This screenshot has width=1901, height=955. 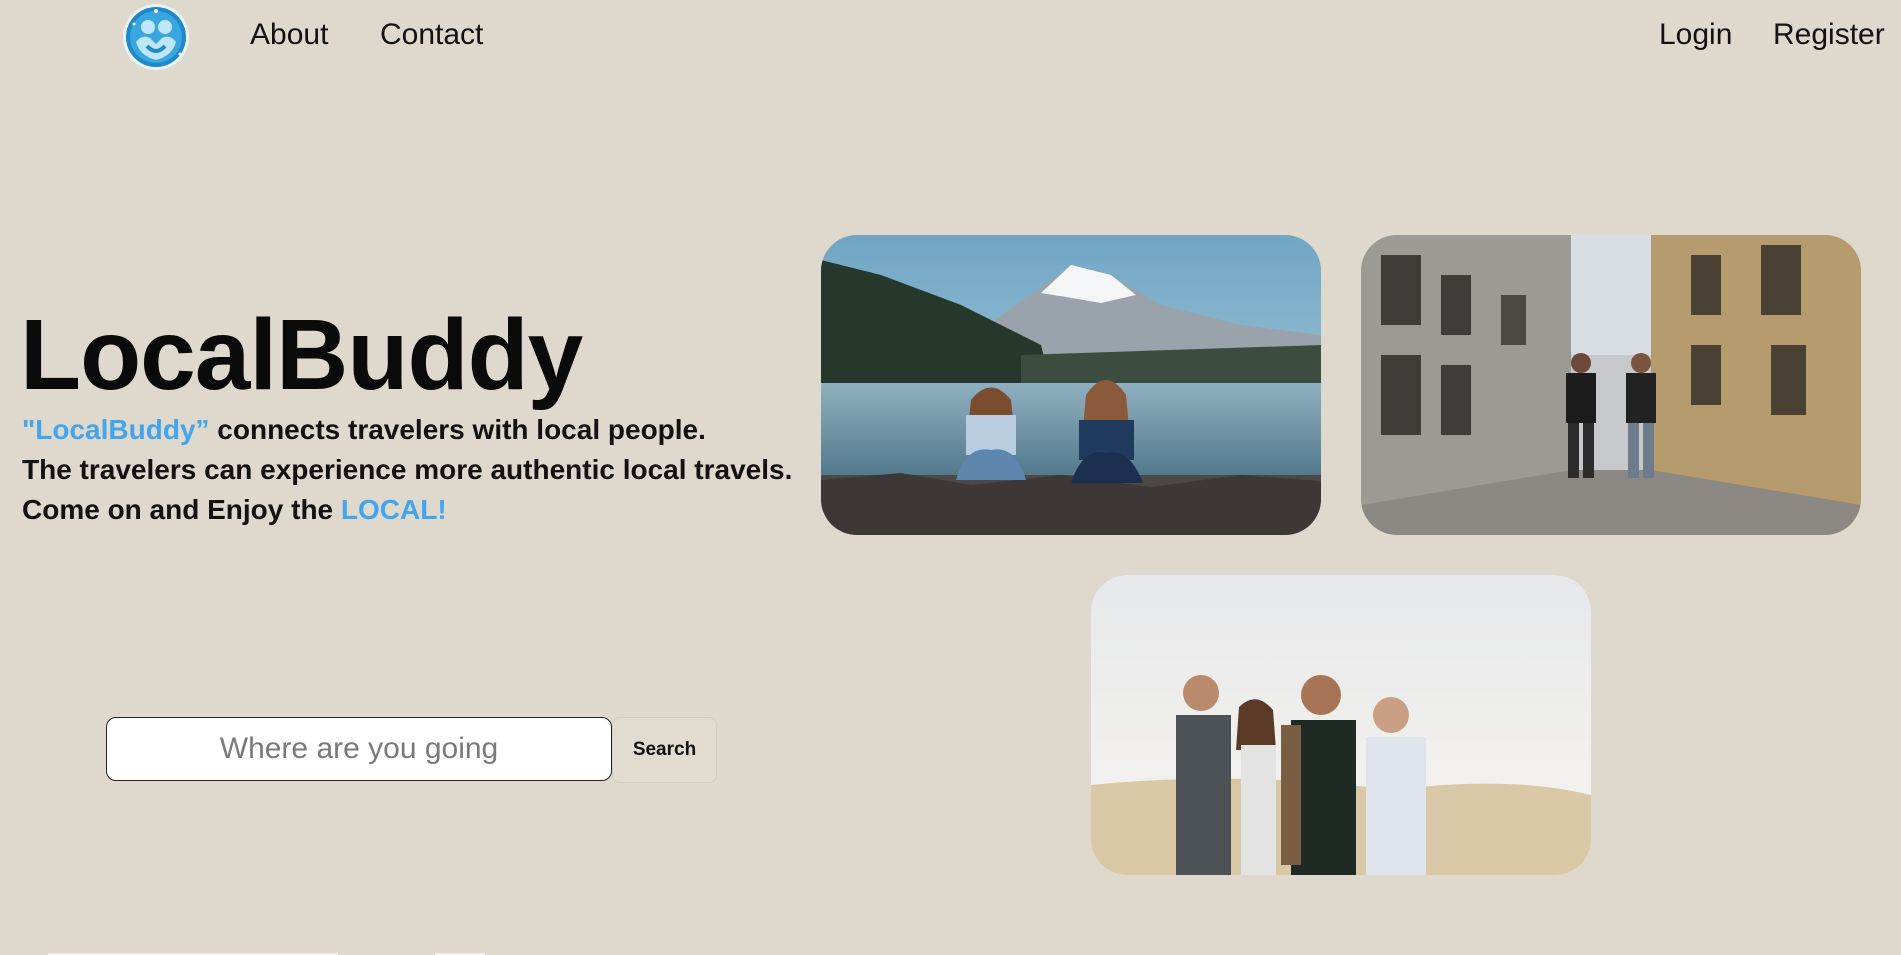 What do you see at coordinates (359, 749) in the screenshot?
I see `search-input` at bounding box center [359, 749].